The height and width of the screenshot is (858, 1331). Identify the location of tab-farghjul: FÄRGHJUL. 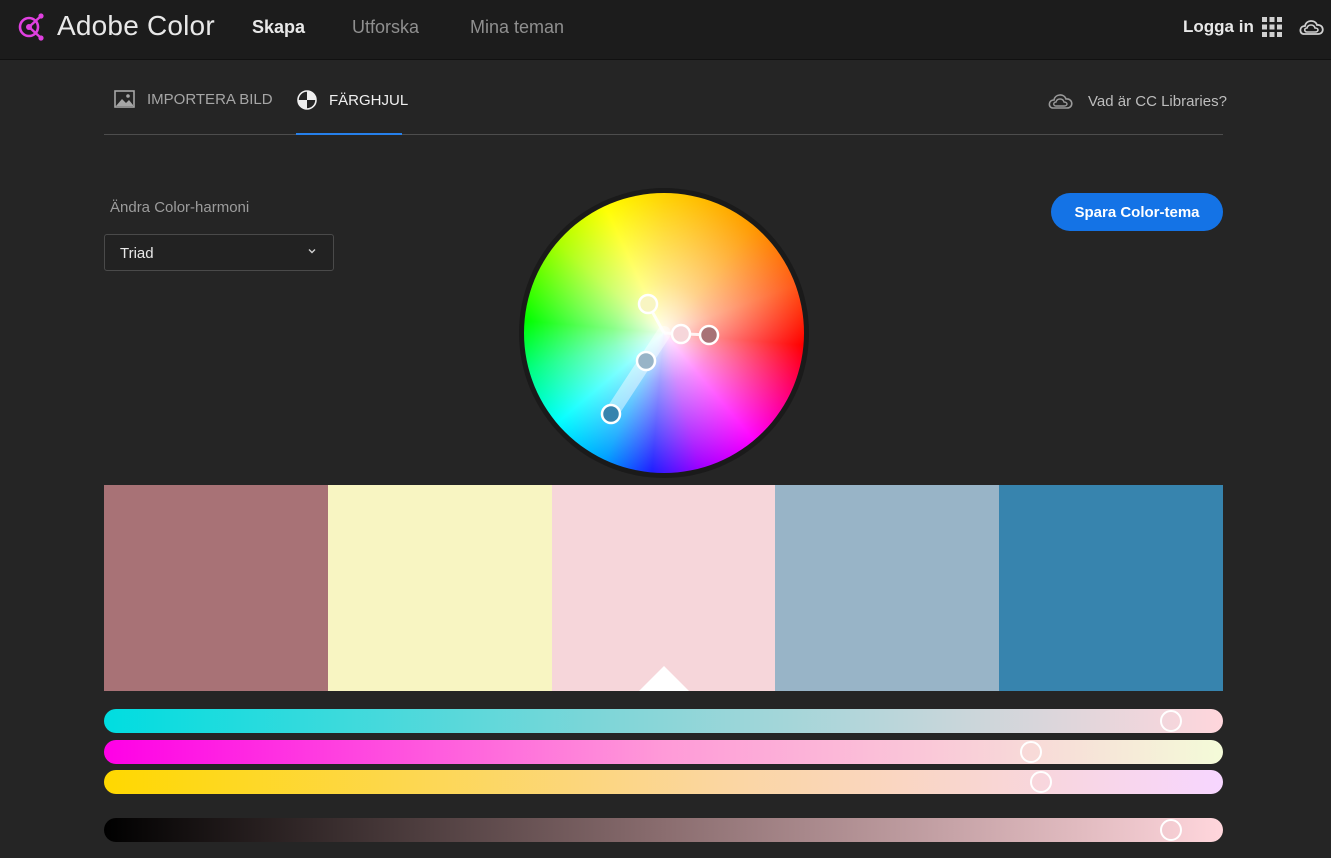
(352, 100).